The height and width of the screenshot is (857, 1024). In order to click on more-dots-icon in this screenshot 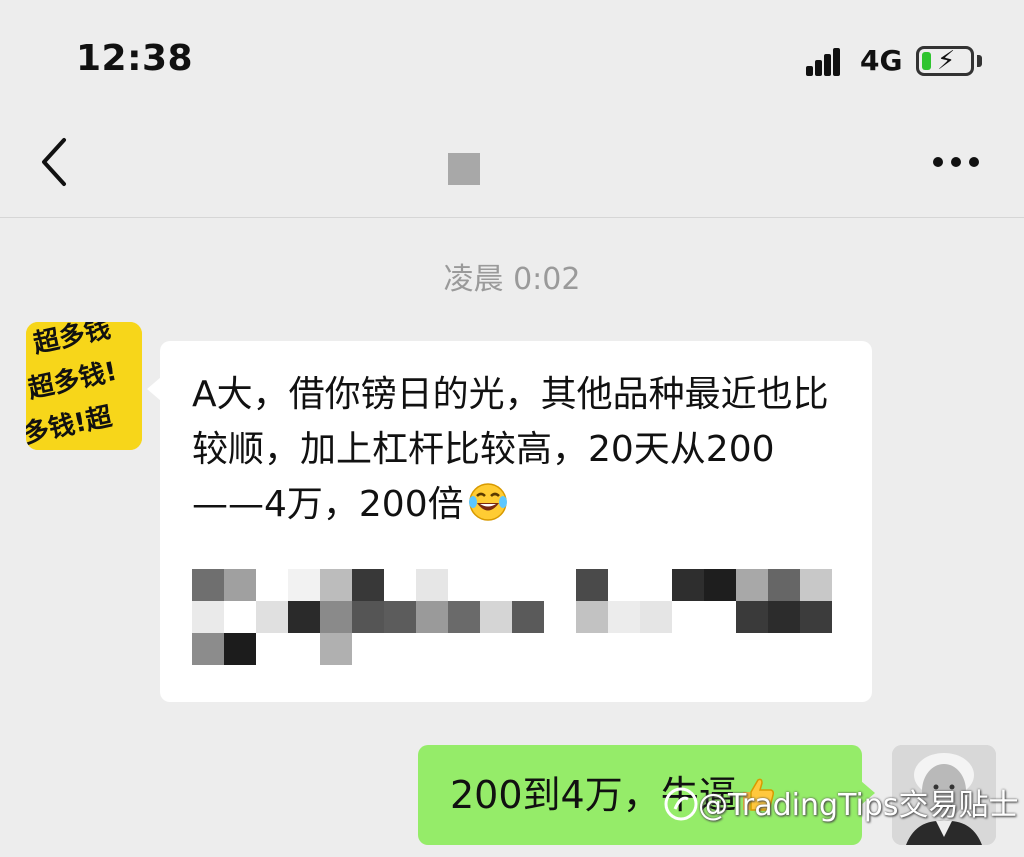, I will do `click(956, 162)`.